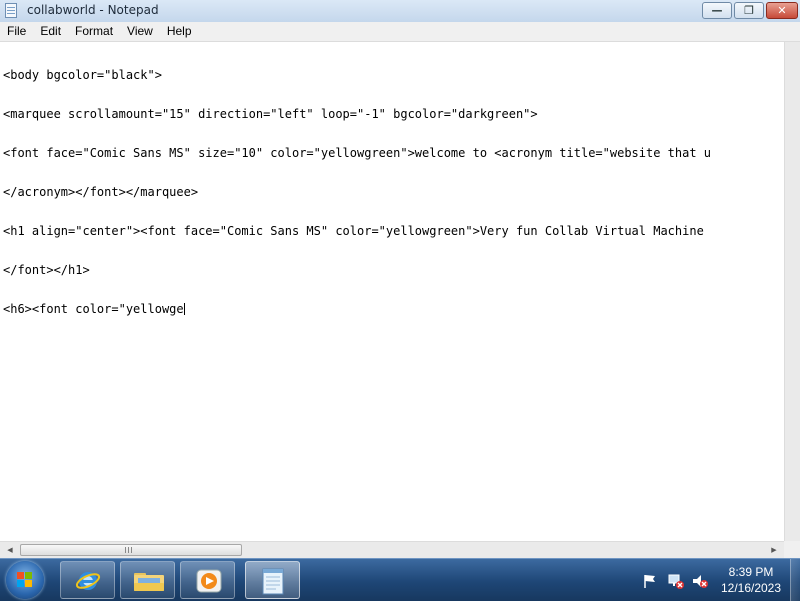 This screenshot has width=800, height=601. What do you see at coordinates (10, 550) in the screenshot?
I see `scroll-left-icon: ◀` at bounding box center [10, 550].